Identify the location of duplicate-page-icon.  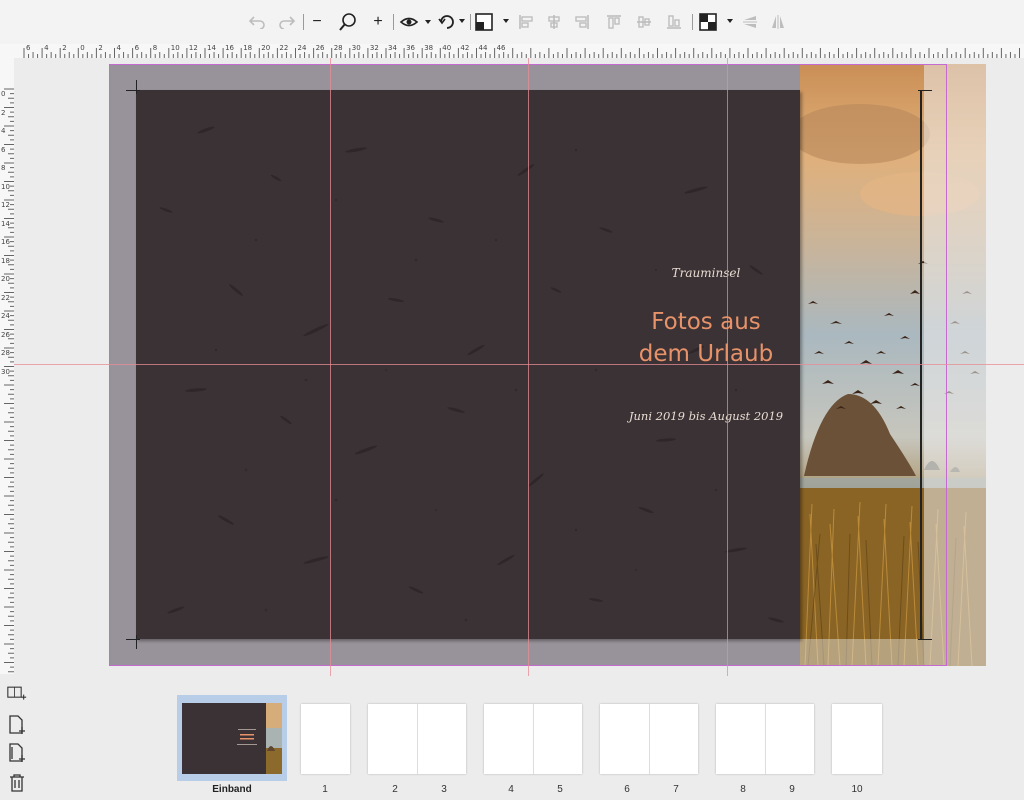
(17, 753).